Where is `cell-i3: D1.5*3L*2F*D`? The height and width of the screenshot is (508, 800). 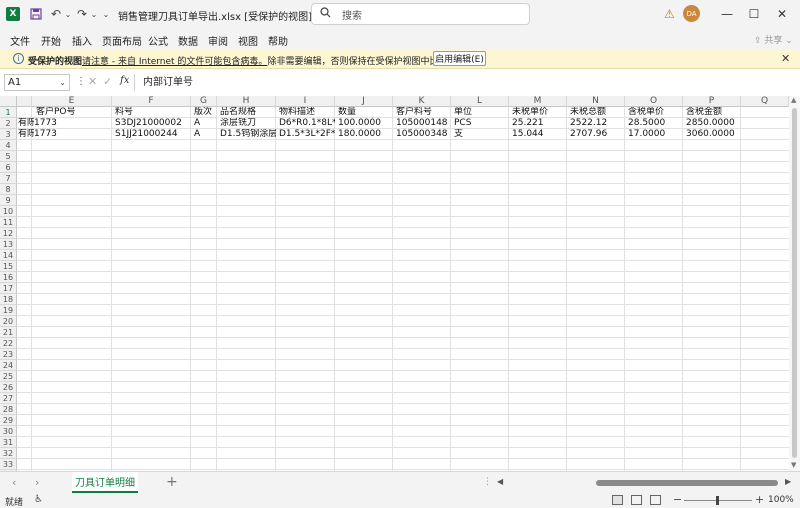 cell-i3: D1.5*3L*2F*D is located at coordinates (306, 134).